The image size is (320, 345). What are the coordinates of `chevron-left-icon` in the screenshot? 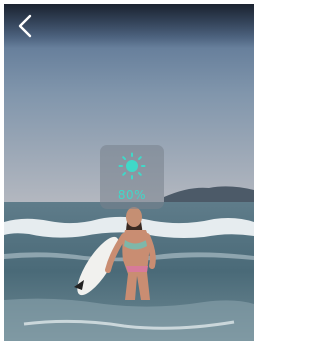 It's located at (25, 26).